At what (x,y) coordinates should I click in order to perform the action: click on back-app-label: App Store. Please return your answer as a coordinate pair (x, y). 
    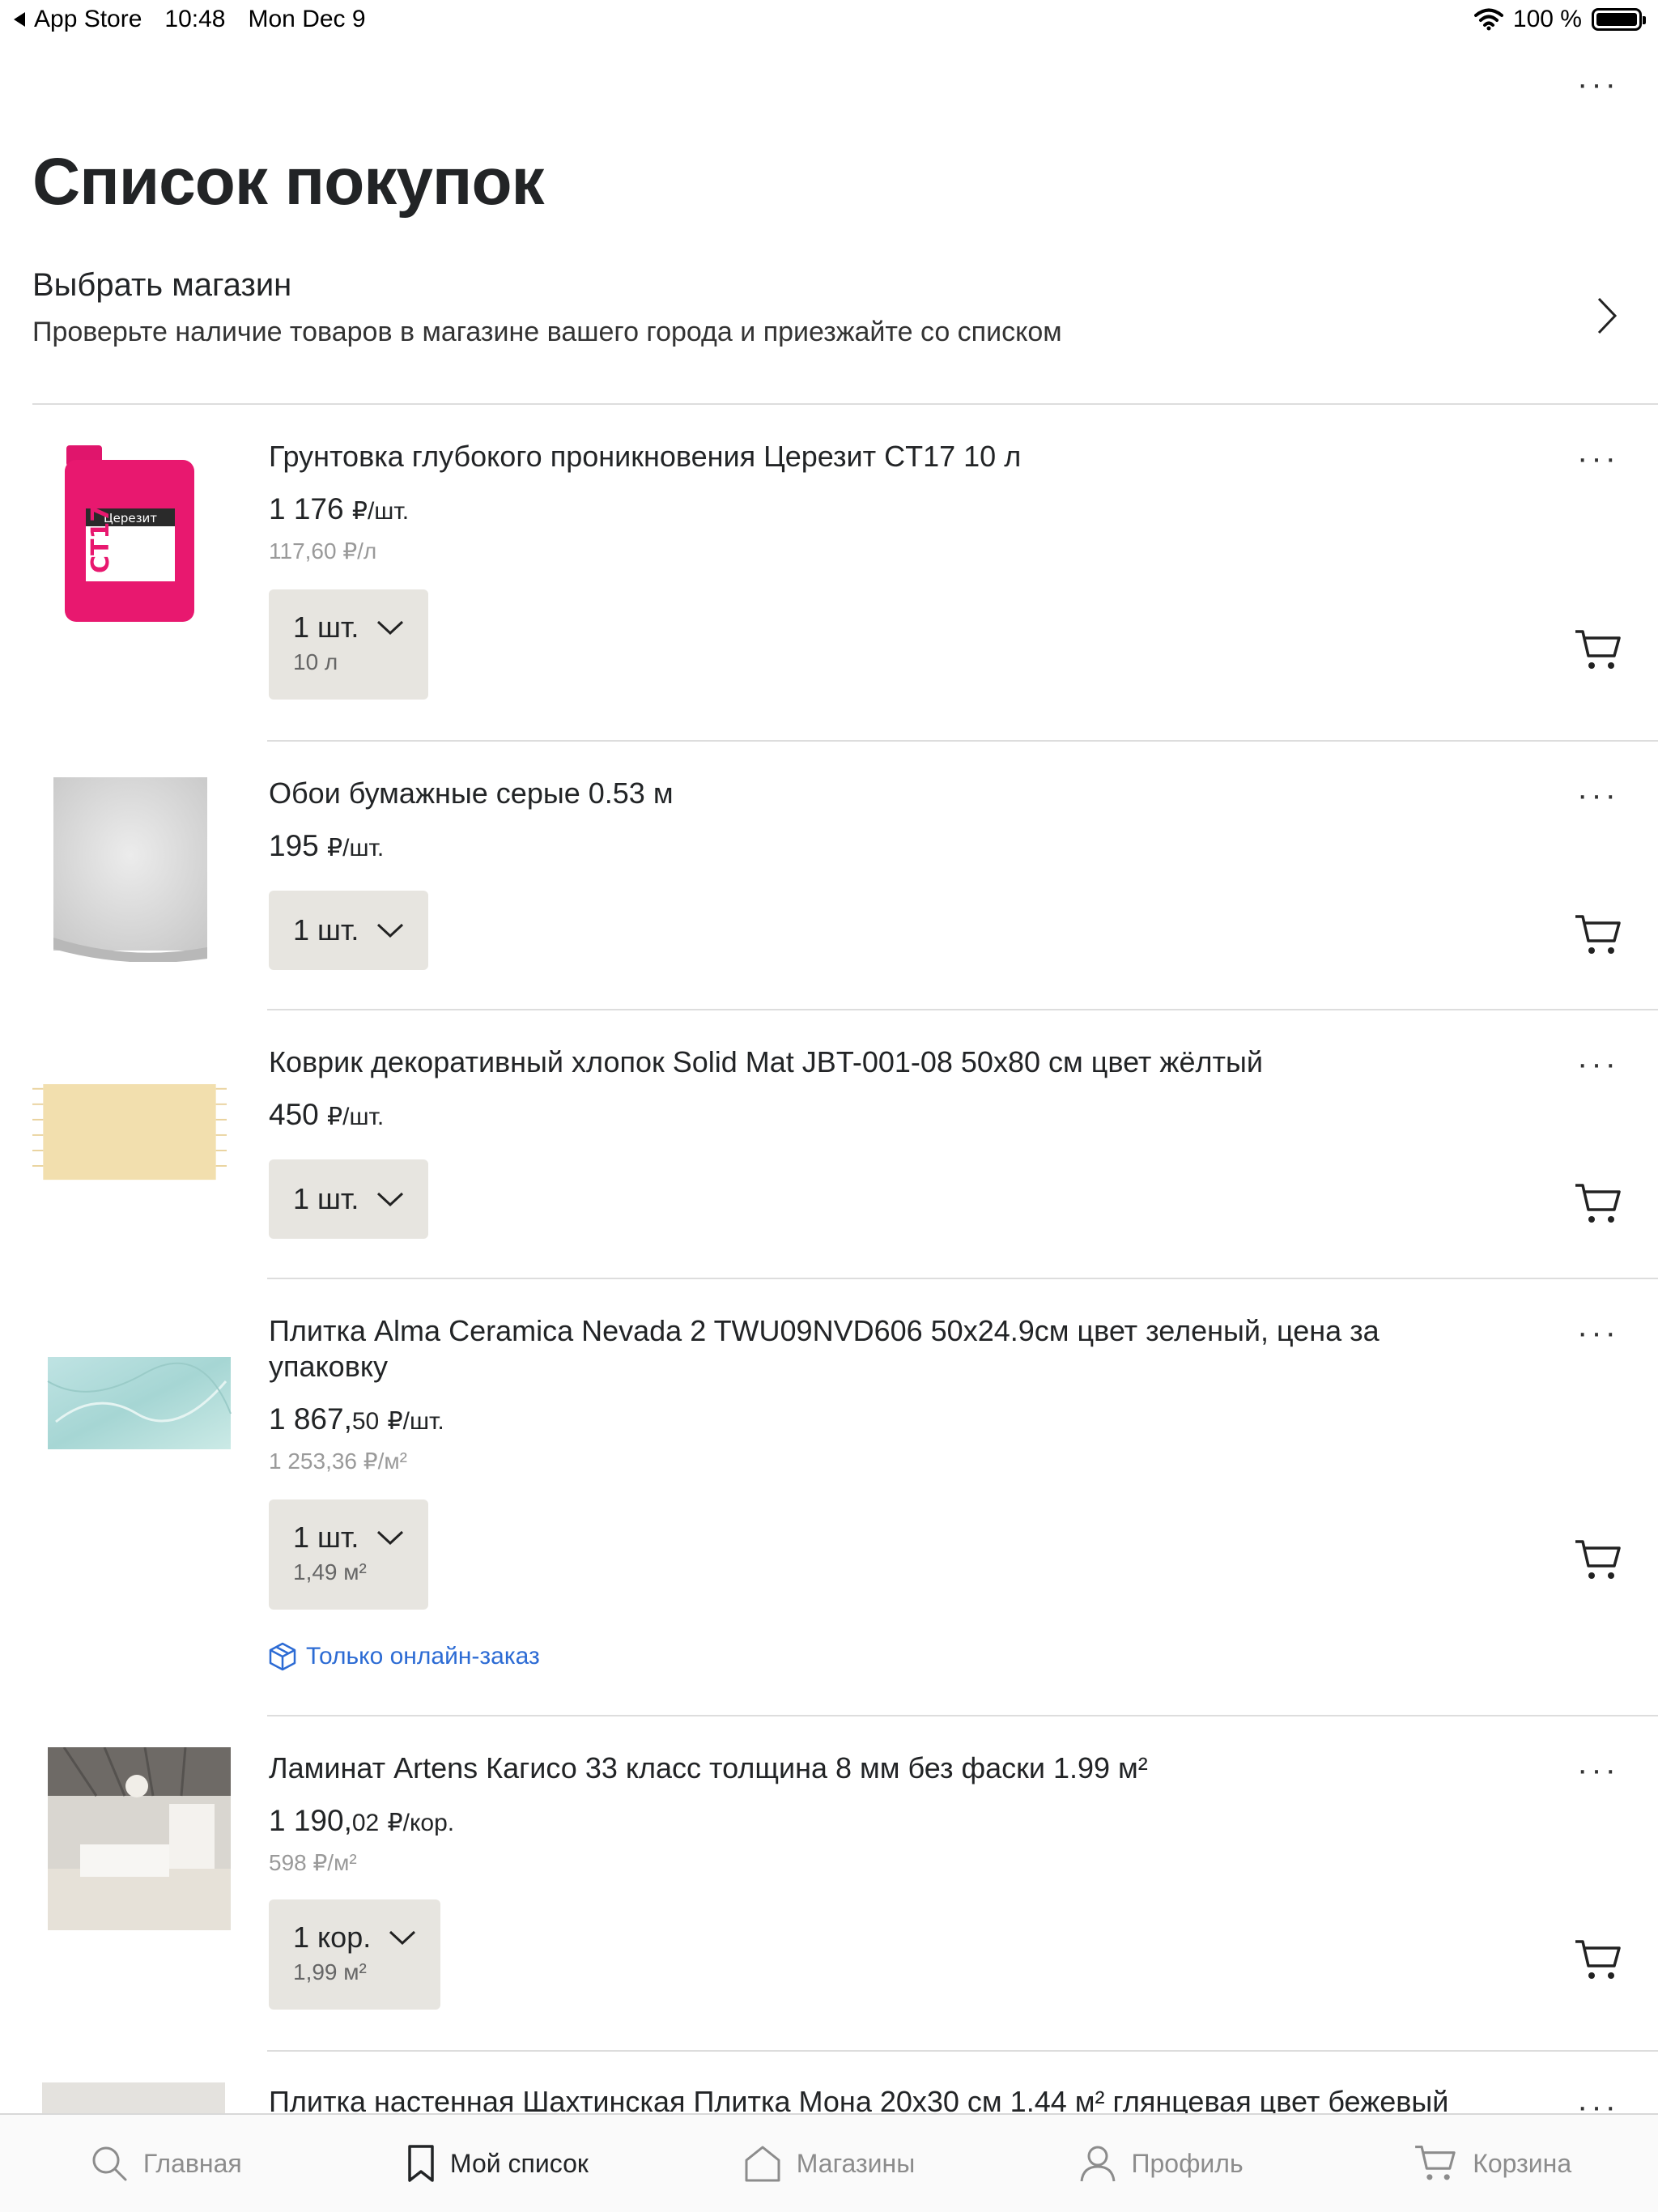
    Looking at the image, I should click on (88, 19).